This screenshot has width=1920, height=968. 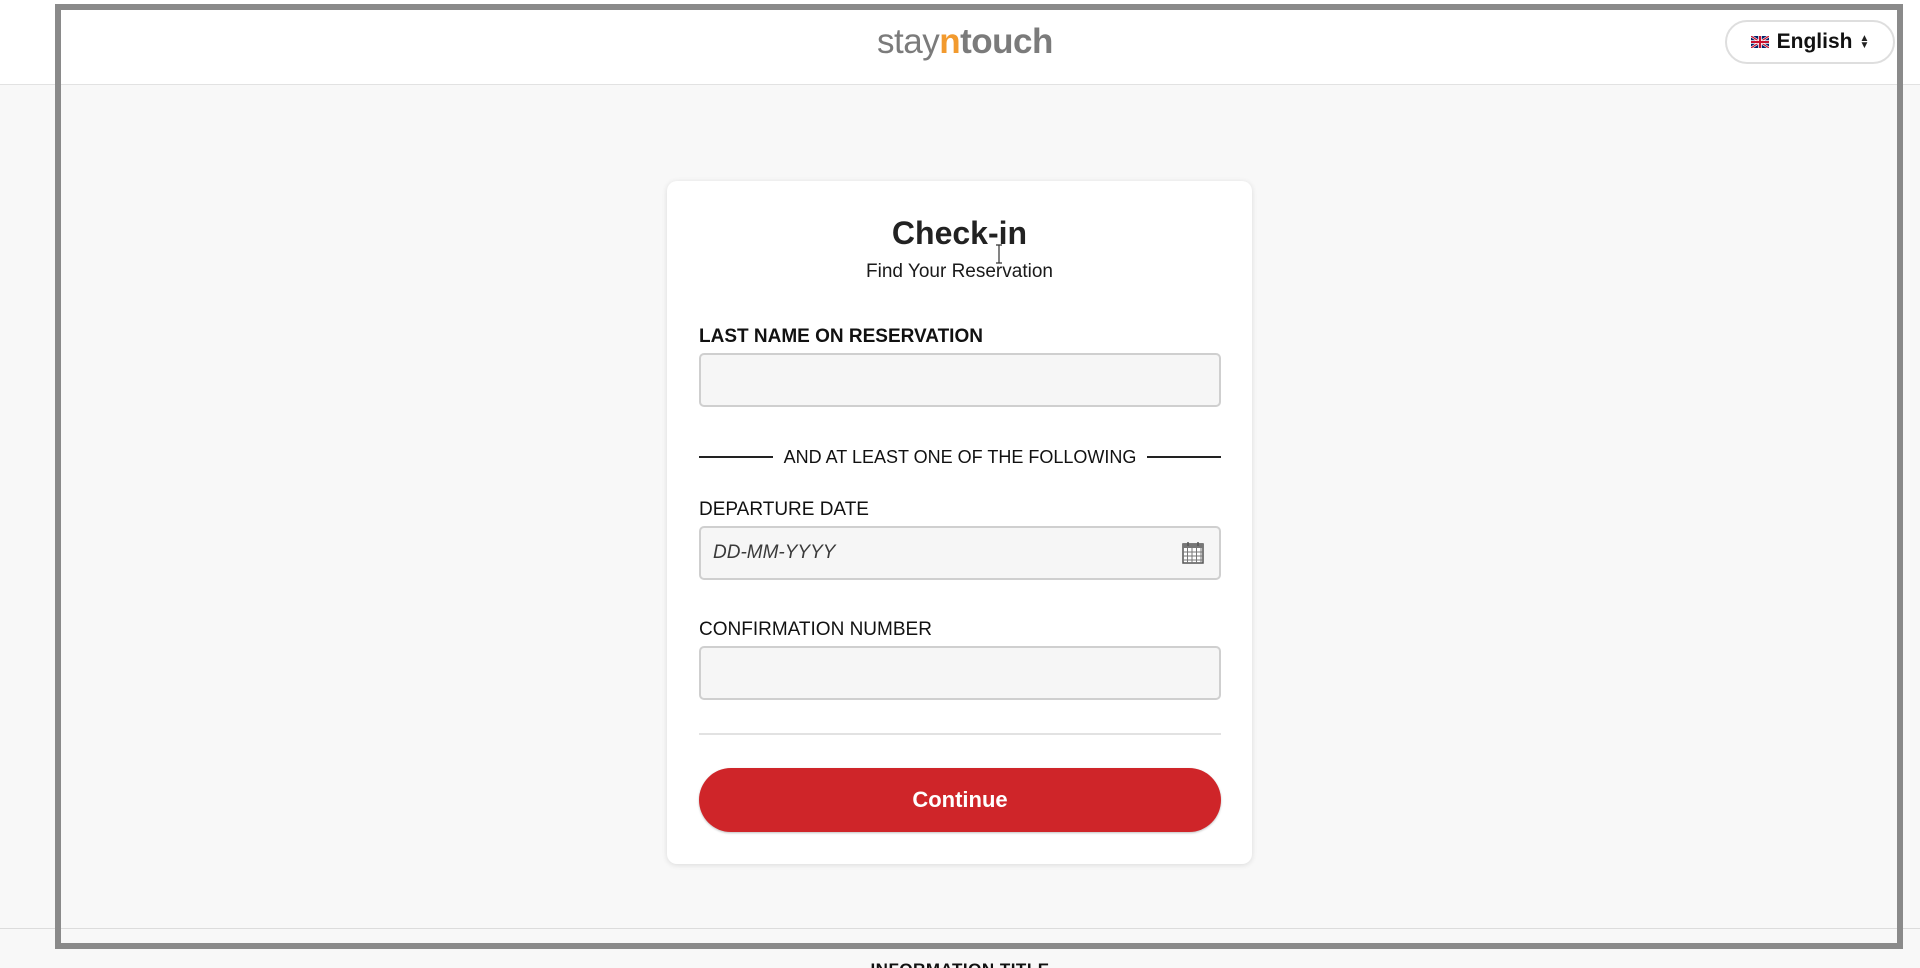 What do you see at coordinates (815, 629) in the screenshot?
I see `confirmation-number-label: CONFIRMATION NUMBER` at bounding box center [815, 629].